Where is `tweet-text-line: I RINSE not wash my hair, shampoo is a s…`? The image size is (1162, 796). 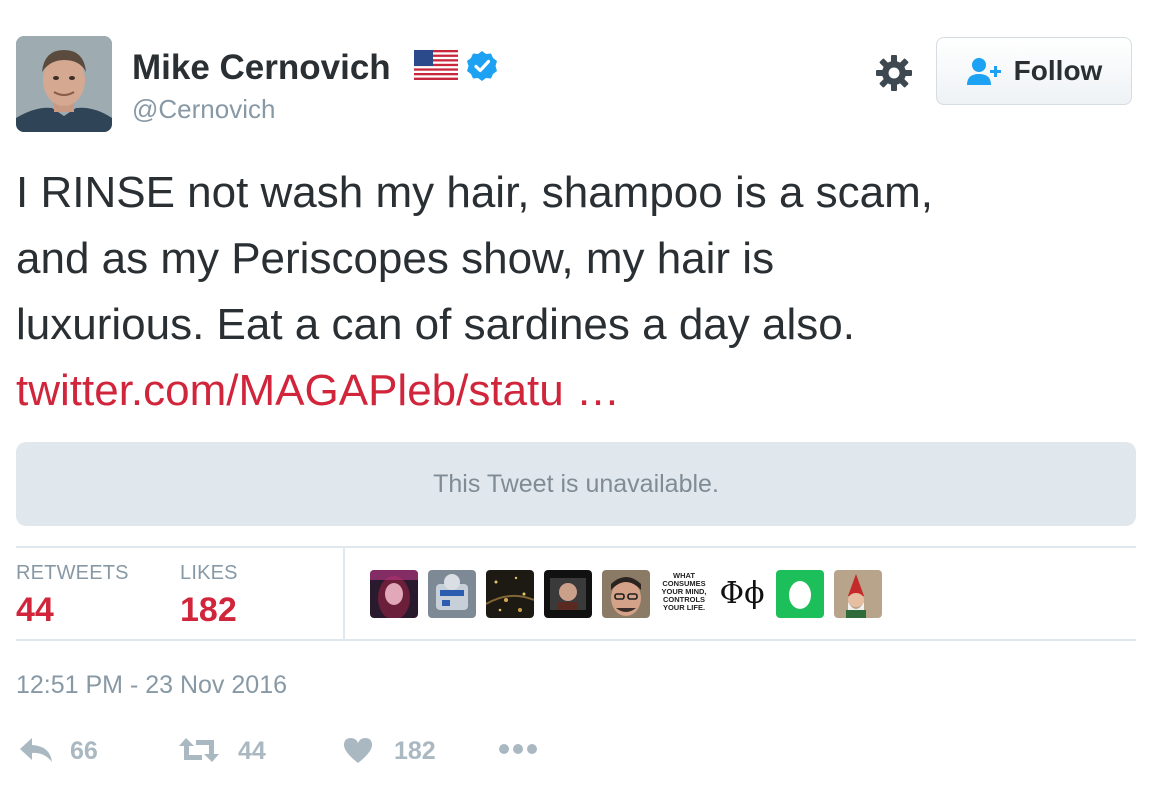
tweet-text-line: I RINSE not wash my hair, shampoo is a s… is located at coordinates (475, 192).